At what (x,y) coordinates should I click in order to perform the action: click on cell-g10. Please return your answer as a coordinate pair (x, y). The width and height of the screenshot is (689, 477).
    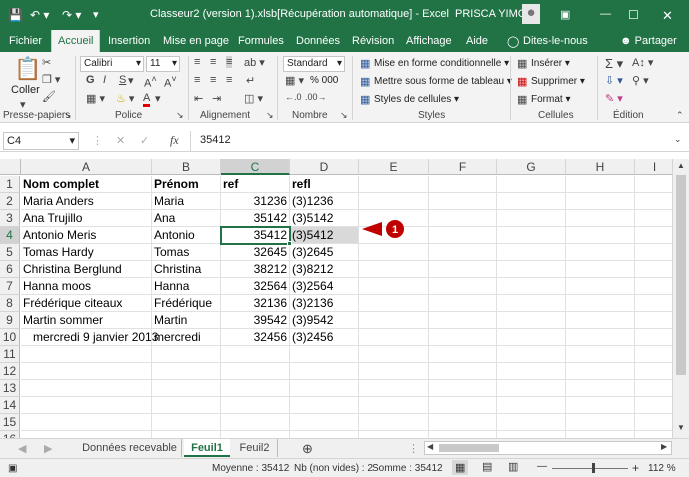
    Looking at the image, I should click on (531, 337).